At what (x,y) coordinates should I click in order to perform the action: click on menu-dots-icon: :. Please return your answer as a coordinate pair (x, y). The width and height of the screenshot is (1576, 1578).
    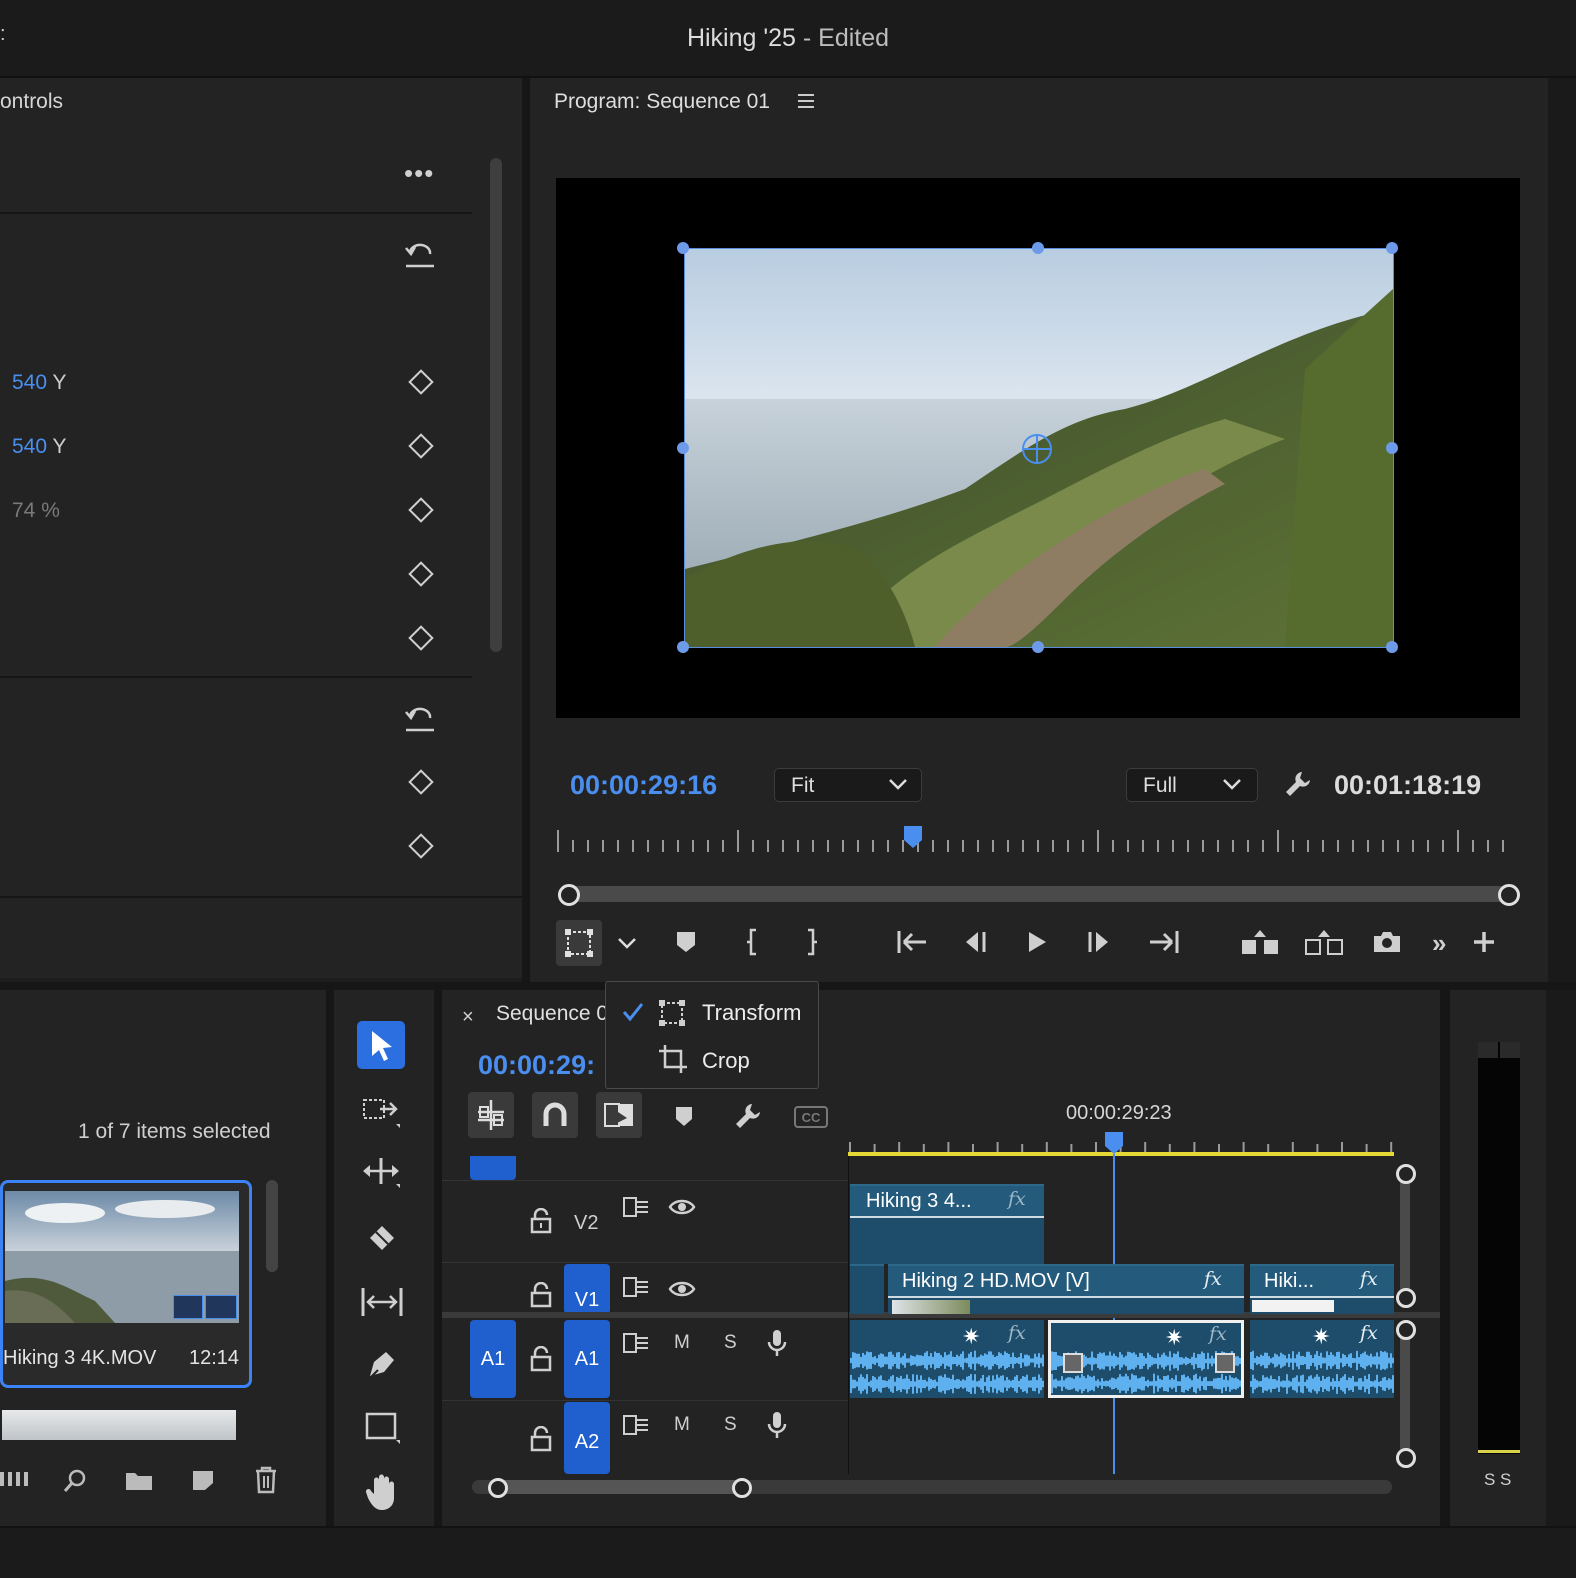
    Looking at the image, I should click on (3, 37).